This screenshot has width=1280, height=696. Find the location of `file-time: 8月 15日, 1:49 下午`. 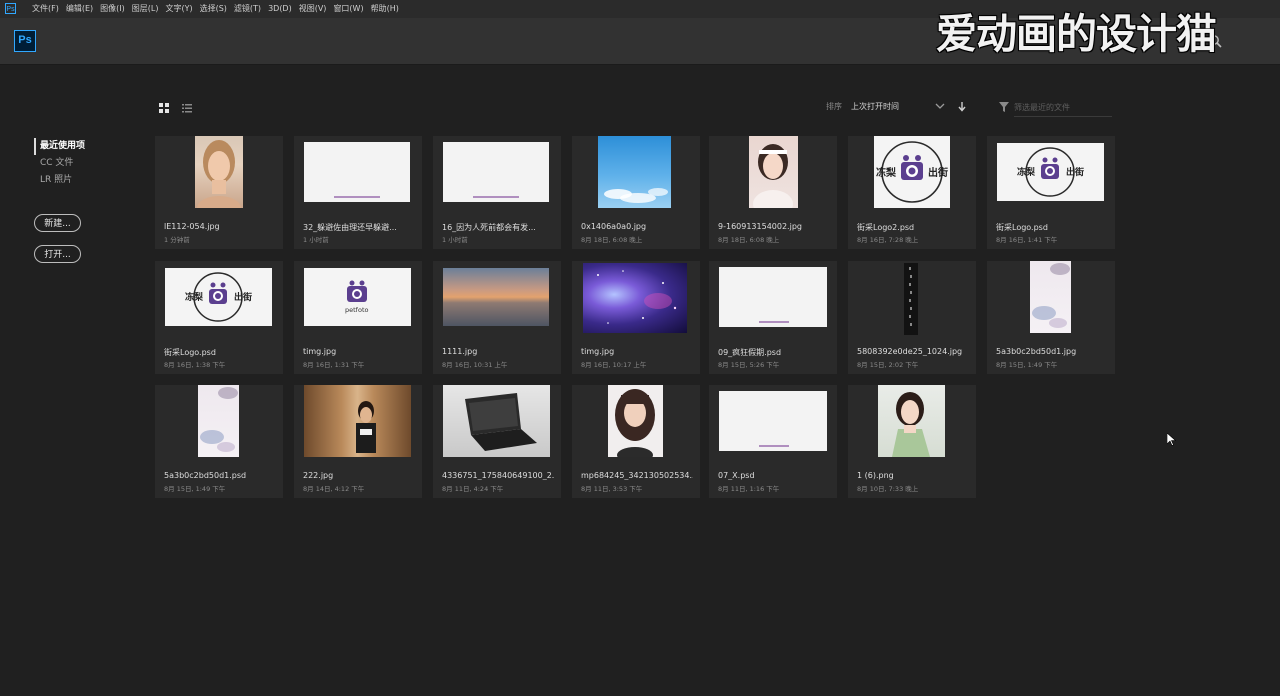

file-time: 8月 15日, 1:49 下午 is located at coordinates (1027, 365).